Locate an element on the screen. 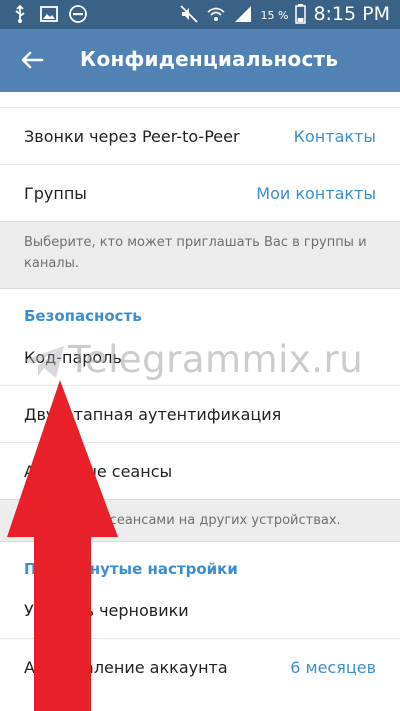 The height and width of the screenshot is (711, 400). action-bar: Конфиденциальность is located at coordinates (200, 60).